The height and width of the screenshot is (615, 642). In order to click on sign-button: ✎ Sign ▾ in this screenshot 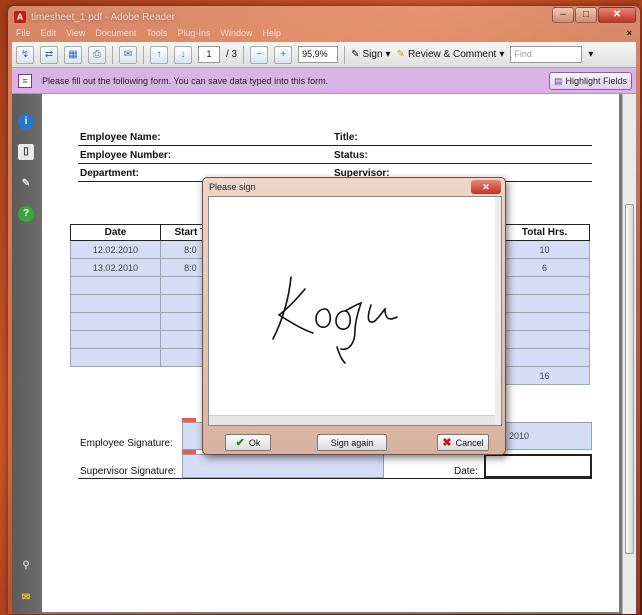, I will do `click(370, 54)`.